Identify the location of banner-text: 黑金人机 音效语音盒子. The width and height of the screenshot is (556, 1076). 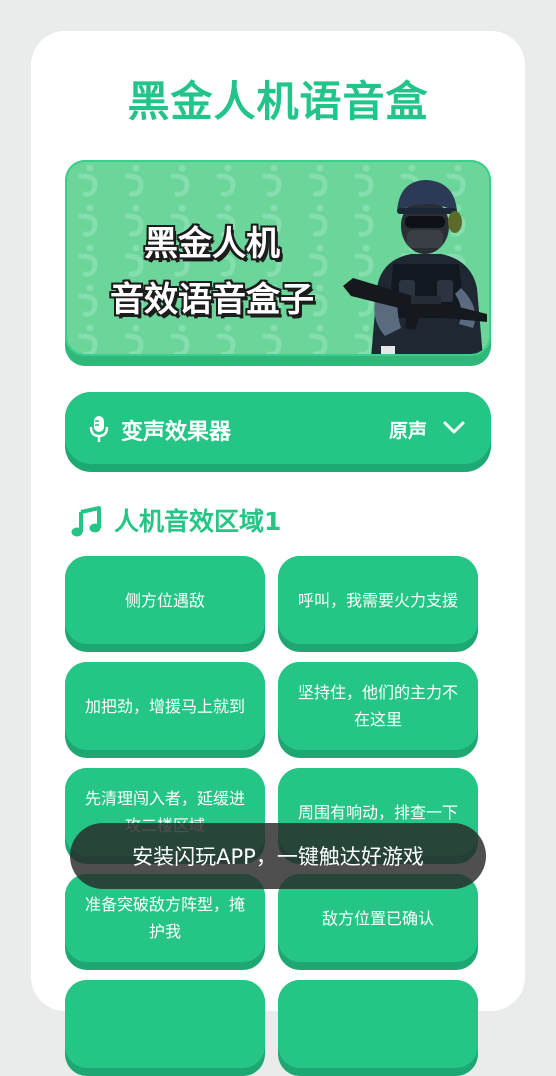
(212, 272).